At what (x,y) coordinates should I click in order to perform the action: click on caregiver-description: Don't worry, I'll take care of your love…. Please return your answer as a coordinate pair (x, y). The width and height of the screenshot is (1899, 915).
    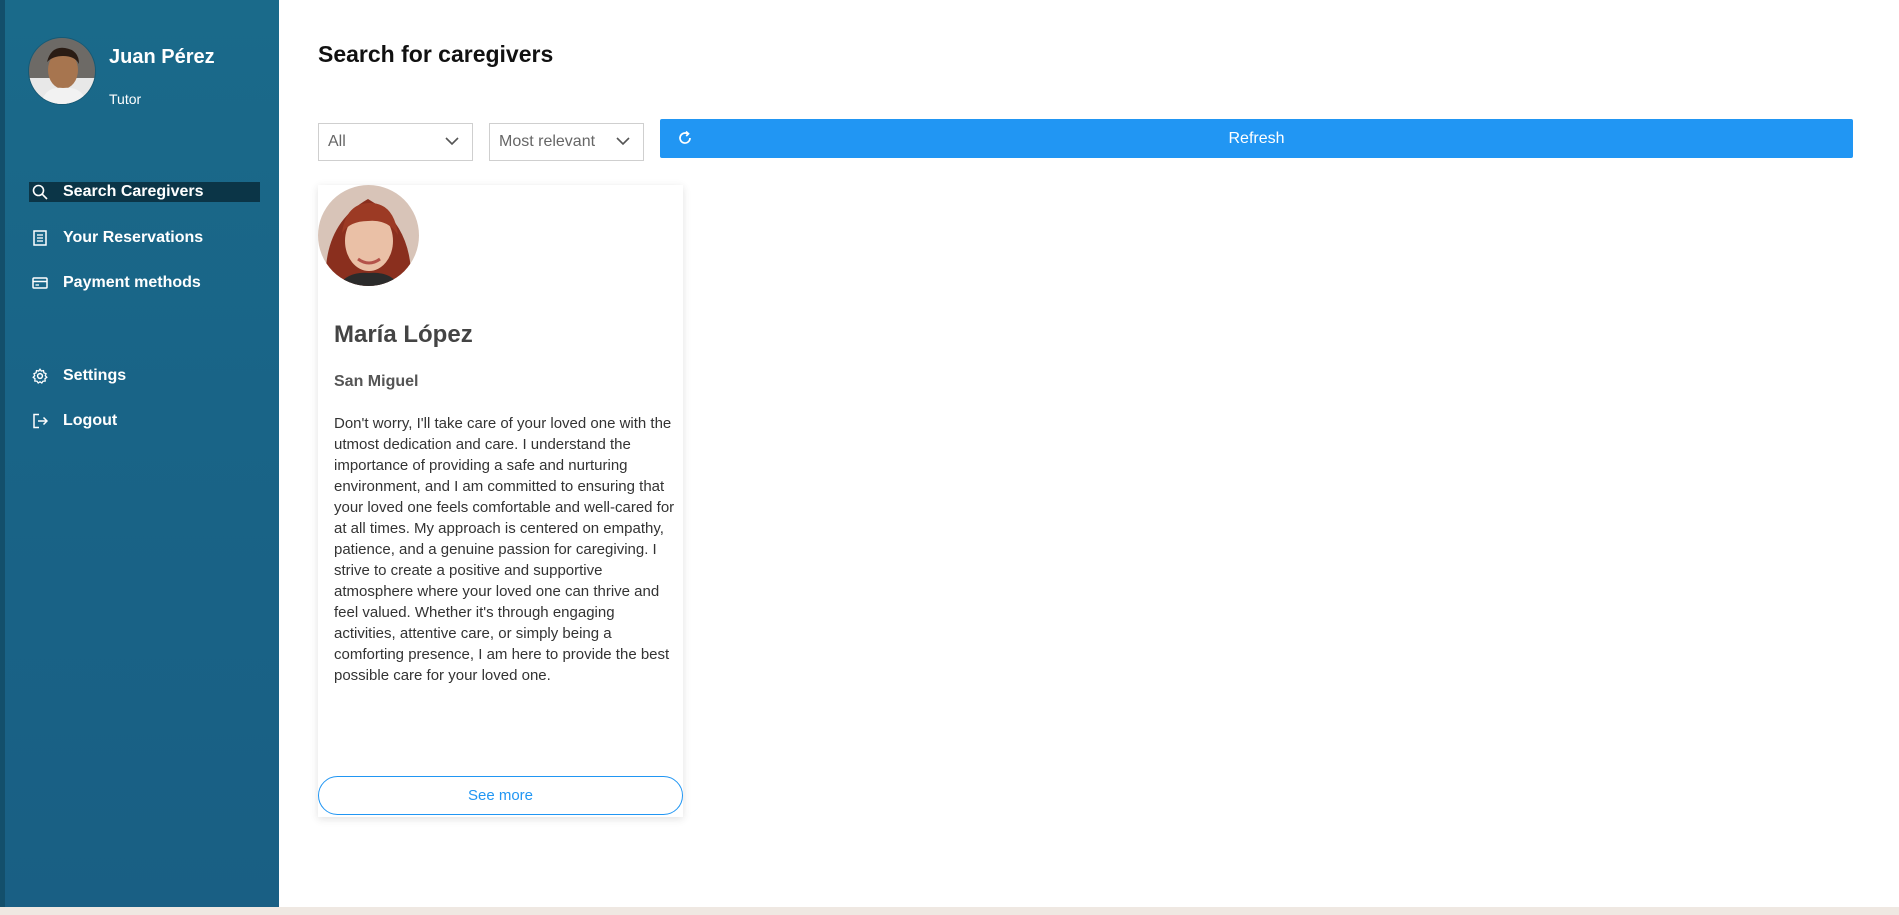
    Looking at the image, I should click on (504, 549).